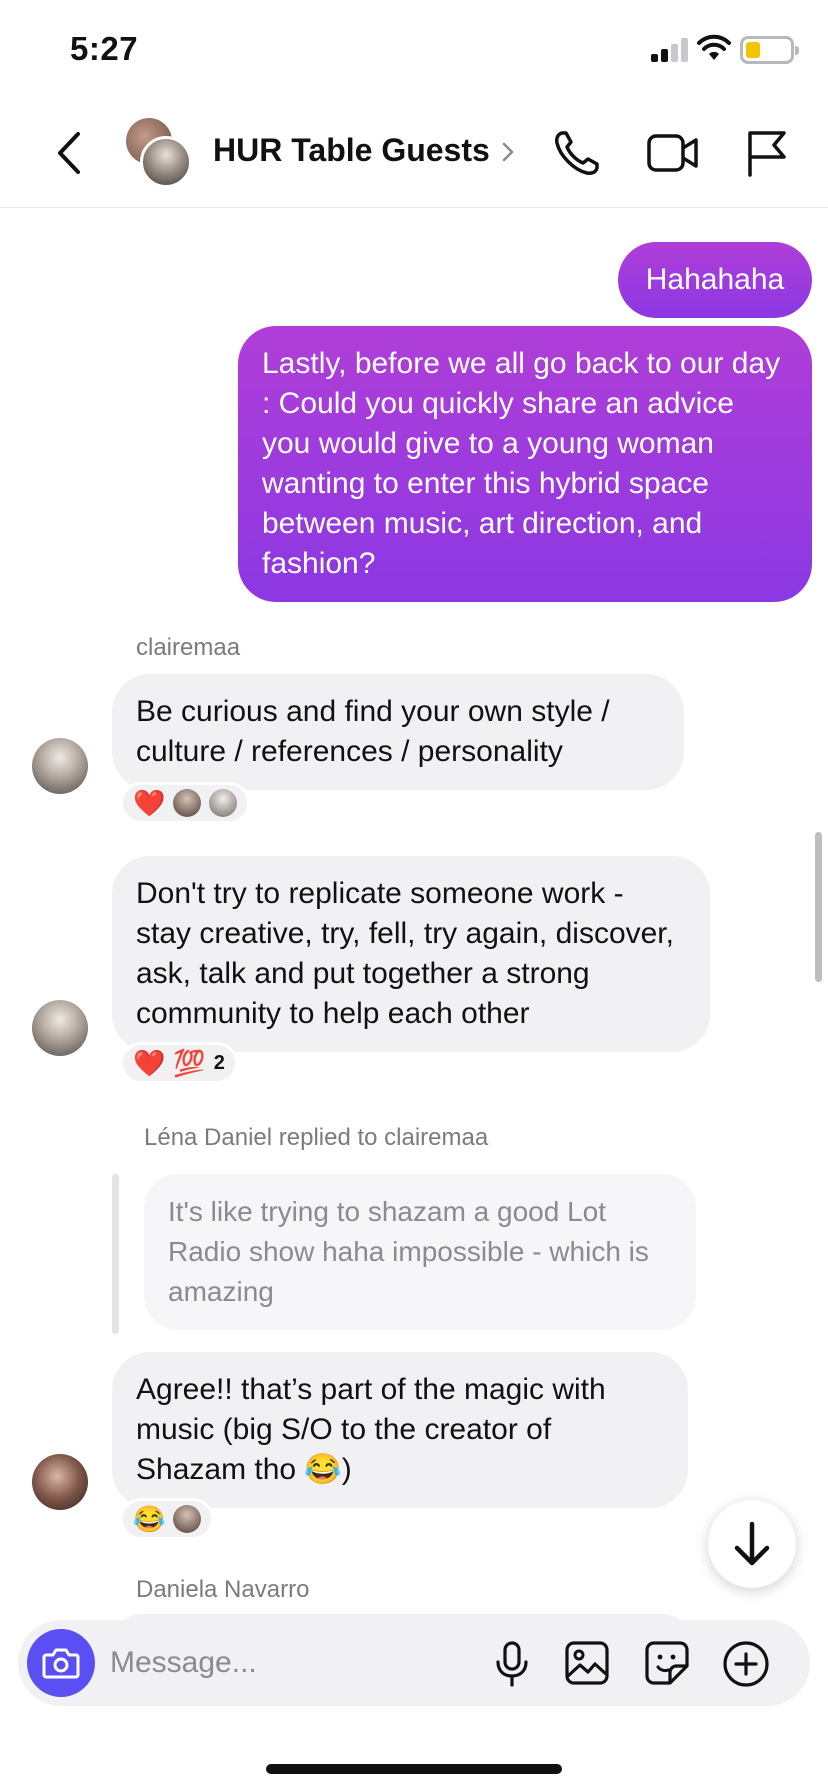  I want to click on reactions-bar: ❤️ 💯 2, so click(179, 1063).